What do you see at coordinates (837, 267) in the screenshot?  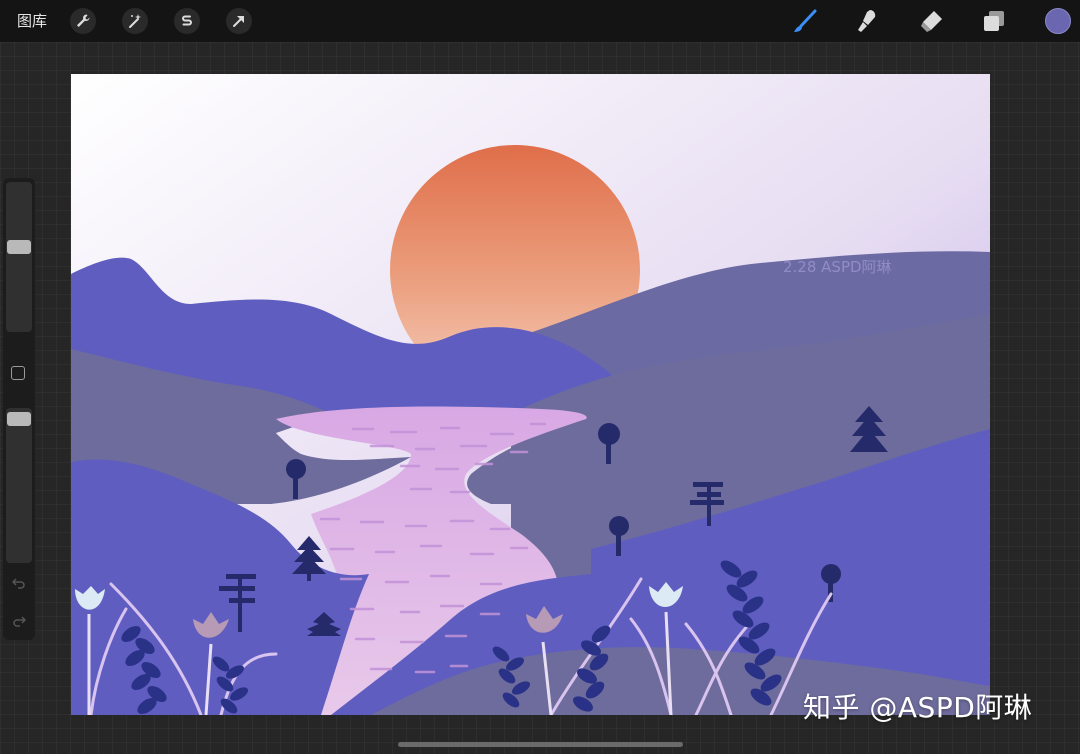 I see `artist-signature: 2.28 ASPD阿琳` at bounding box center [837, 267].